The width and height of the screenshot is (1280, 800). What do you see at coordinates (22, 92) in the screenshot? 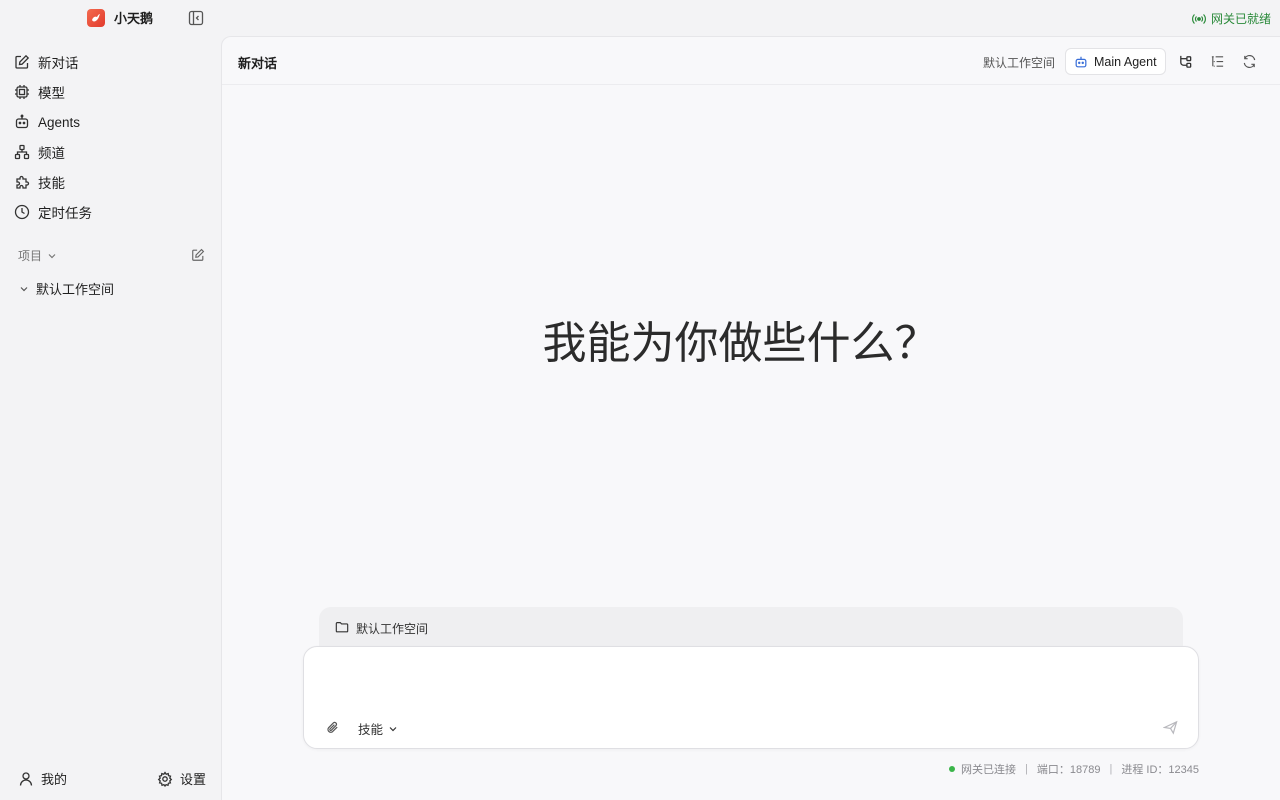
I see `chip-icon` at bounding box center [22, 92].